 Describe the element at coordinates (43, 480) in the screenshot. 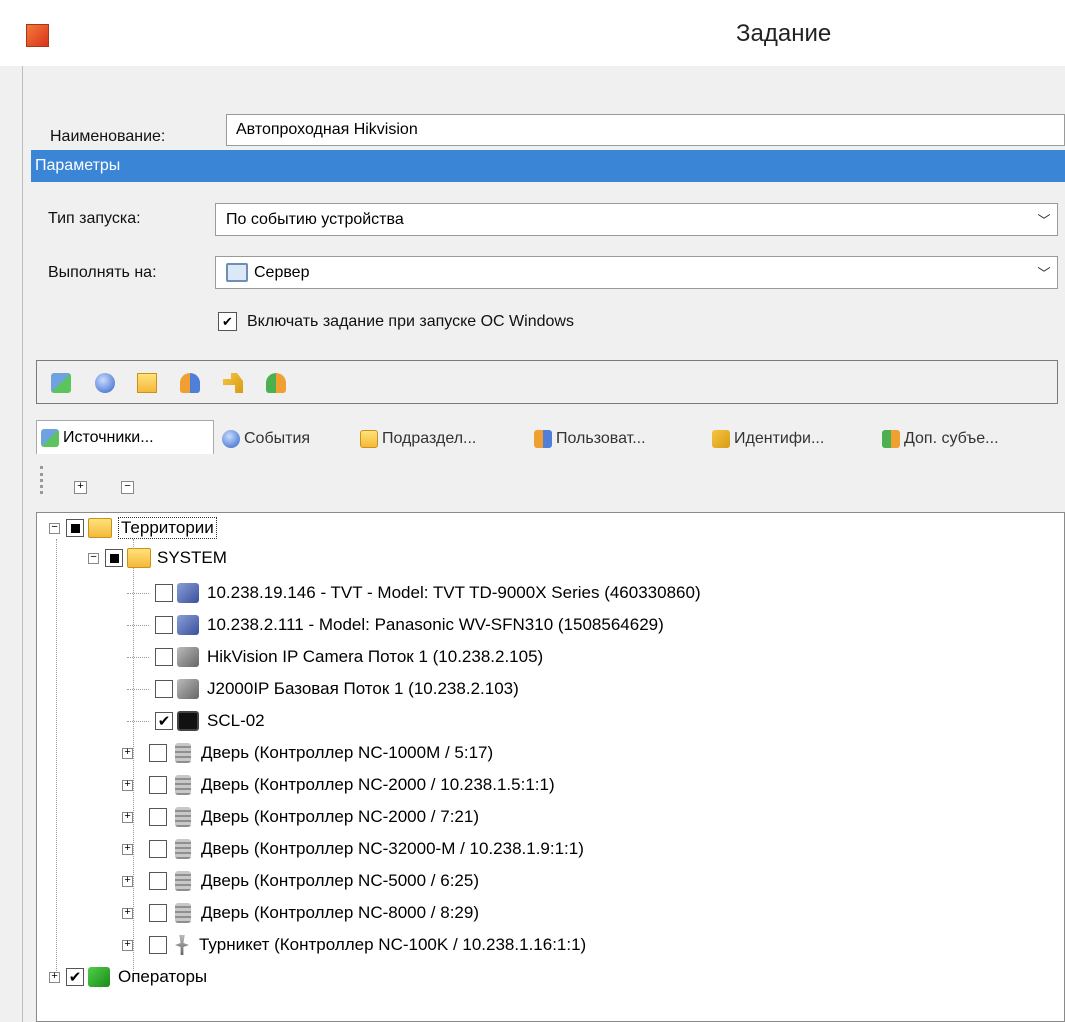

I see `toolbar-grip` at that location.